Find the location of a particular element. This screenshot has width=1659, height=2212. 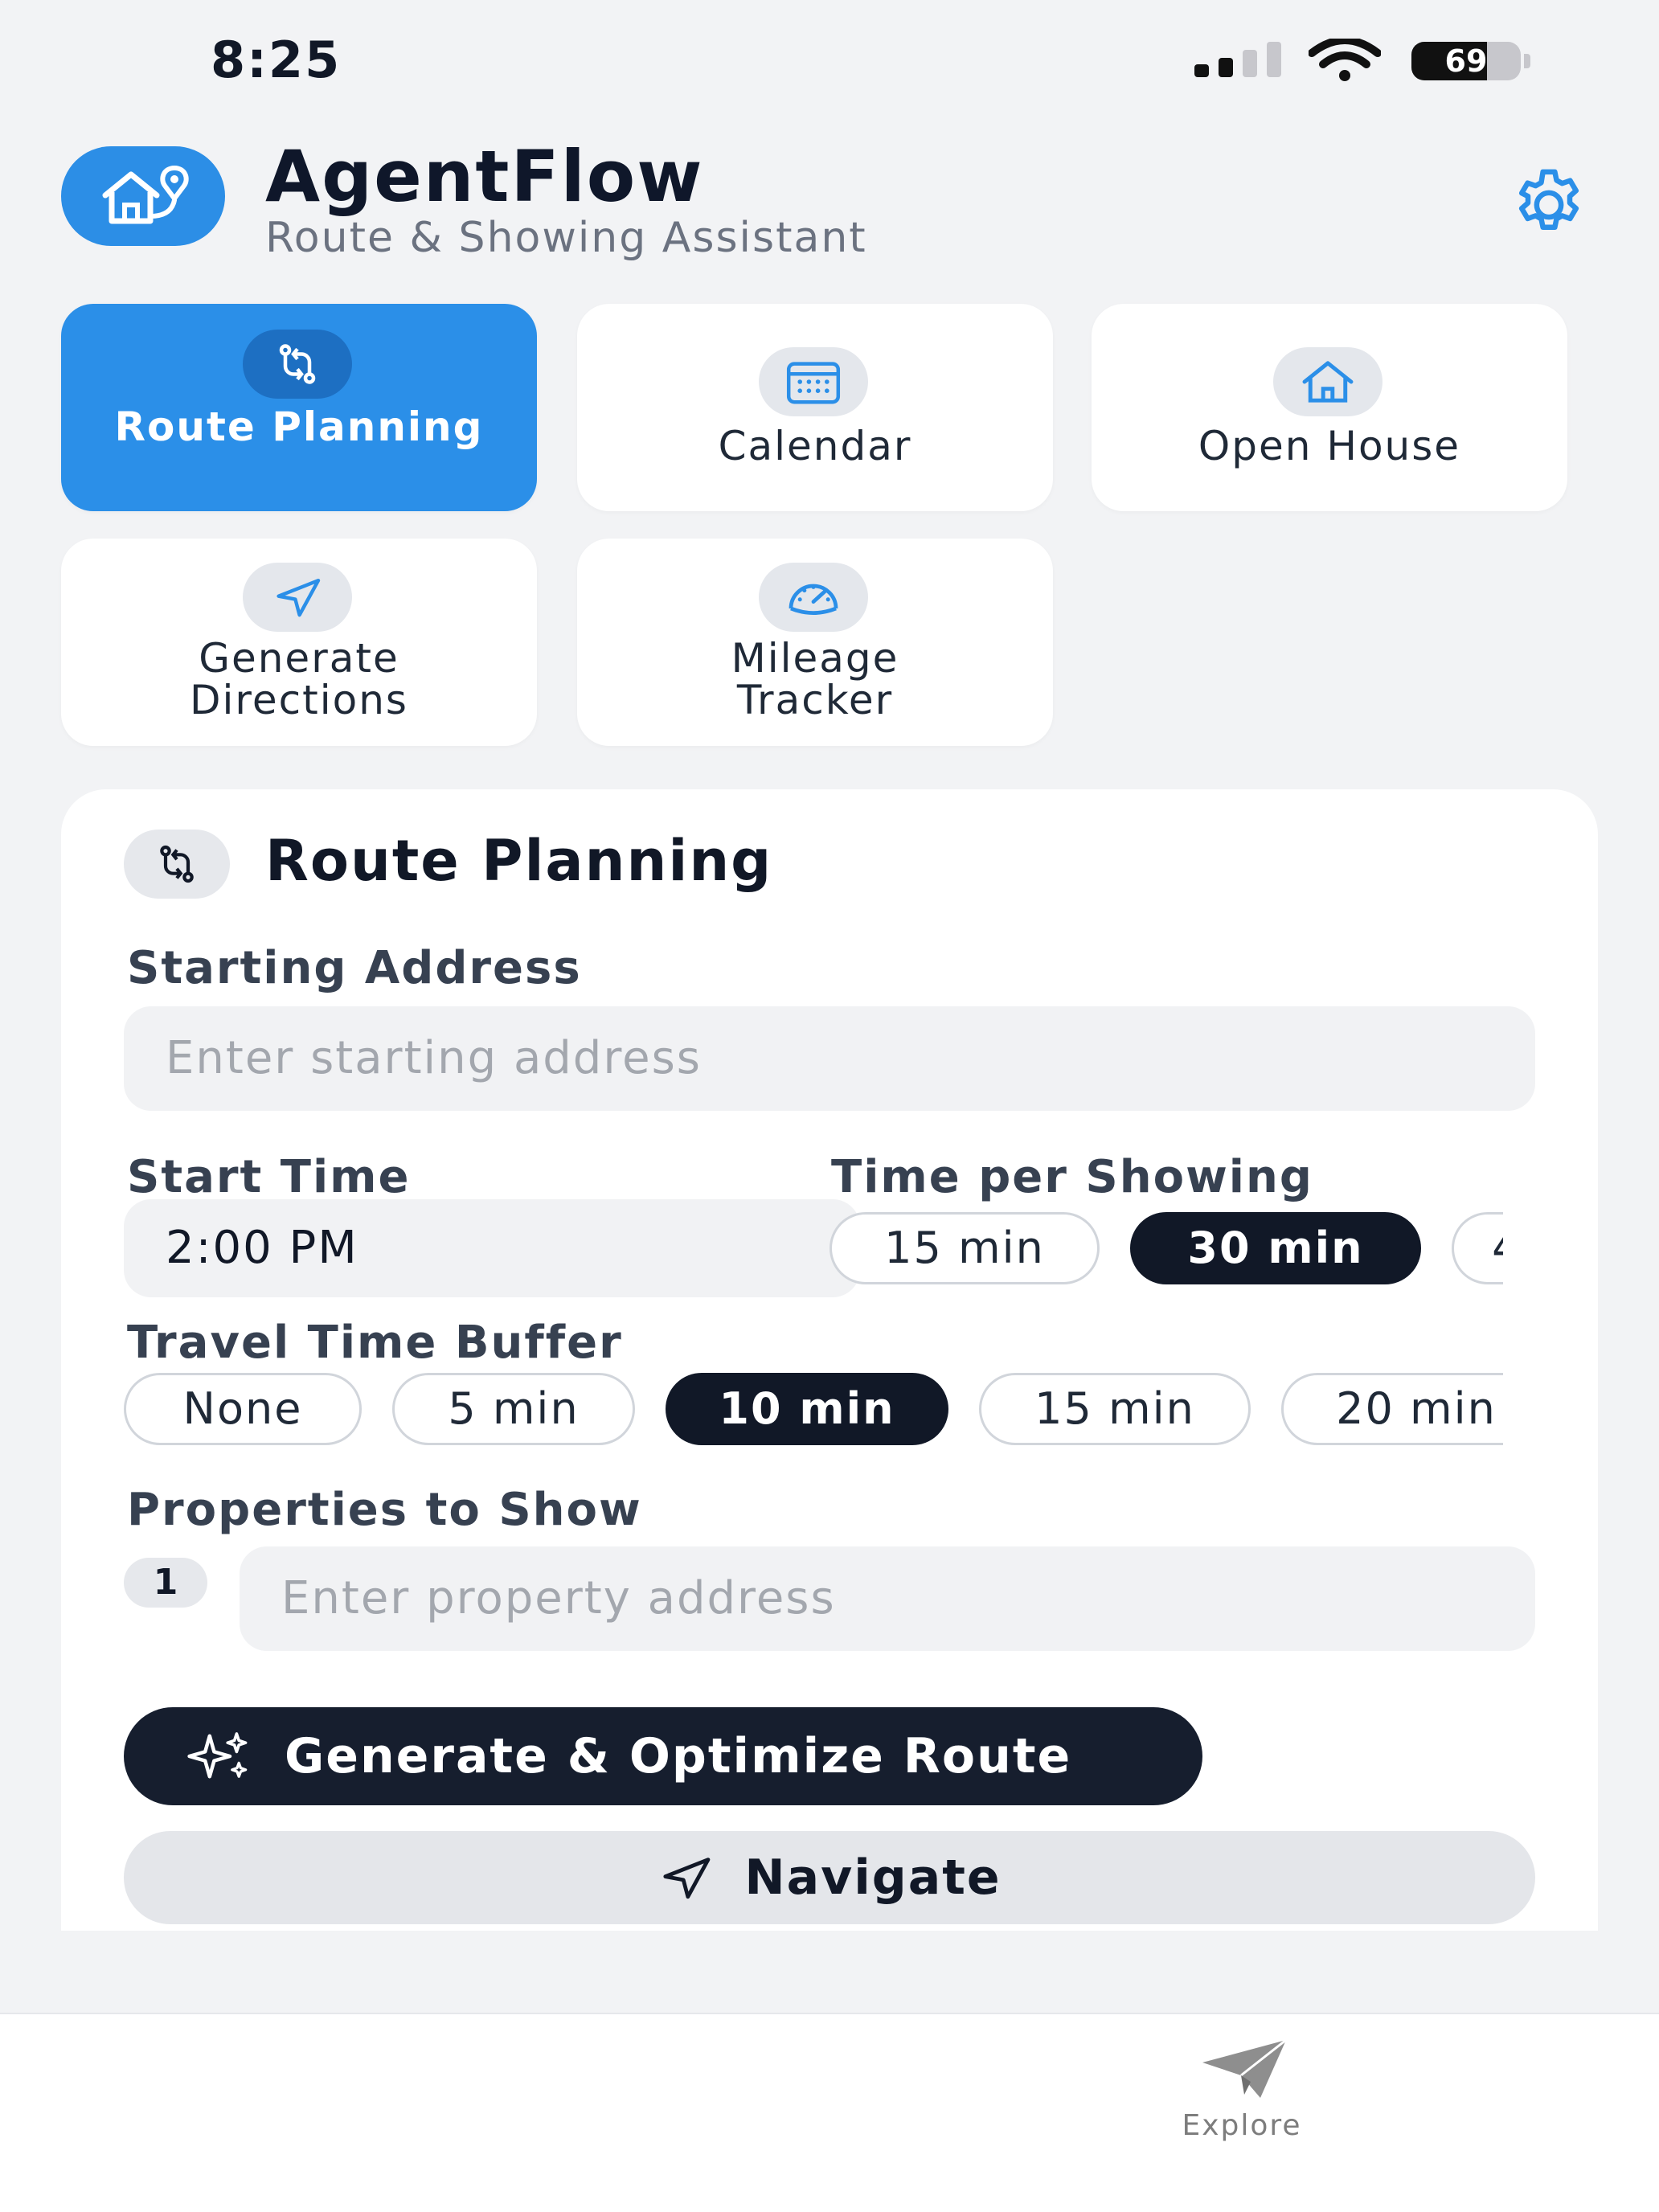

house-icon-badge is located at coordinates (1327, 381).